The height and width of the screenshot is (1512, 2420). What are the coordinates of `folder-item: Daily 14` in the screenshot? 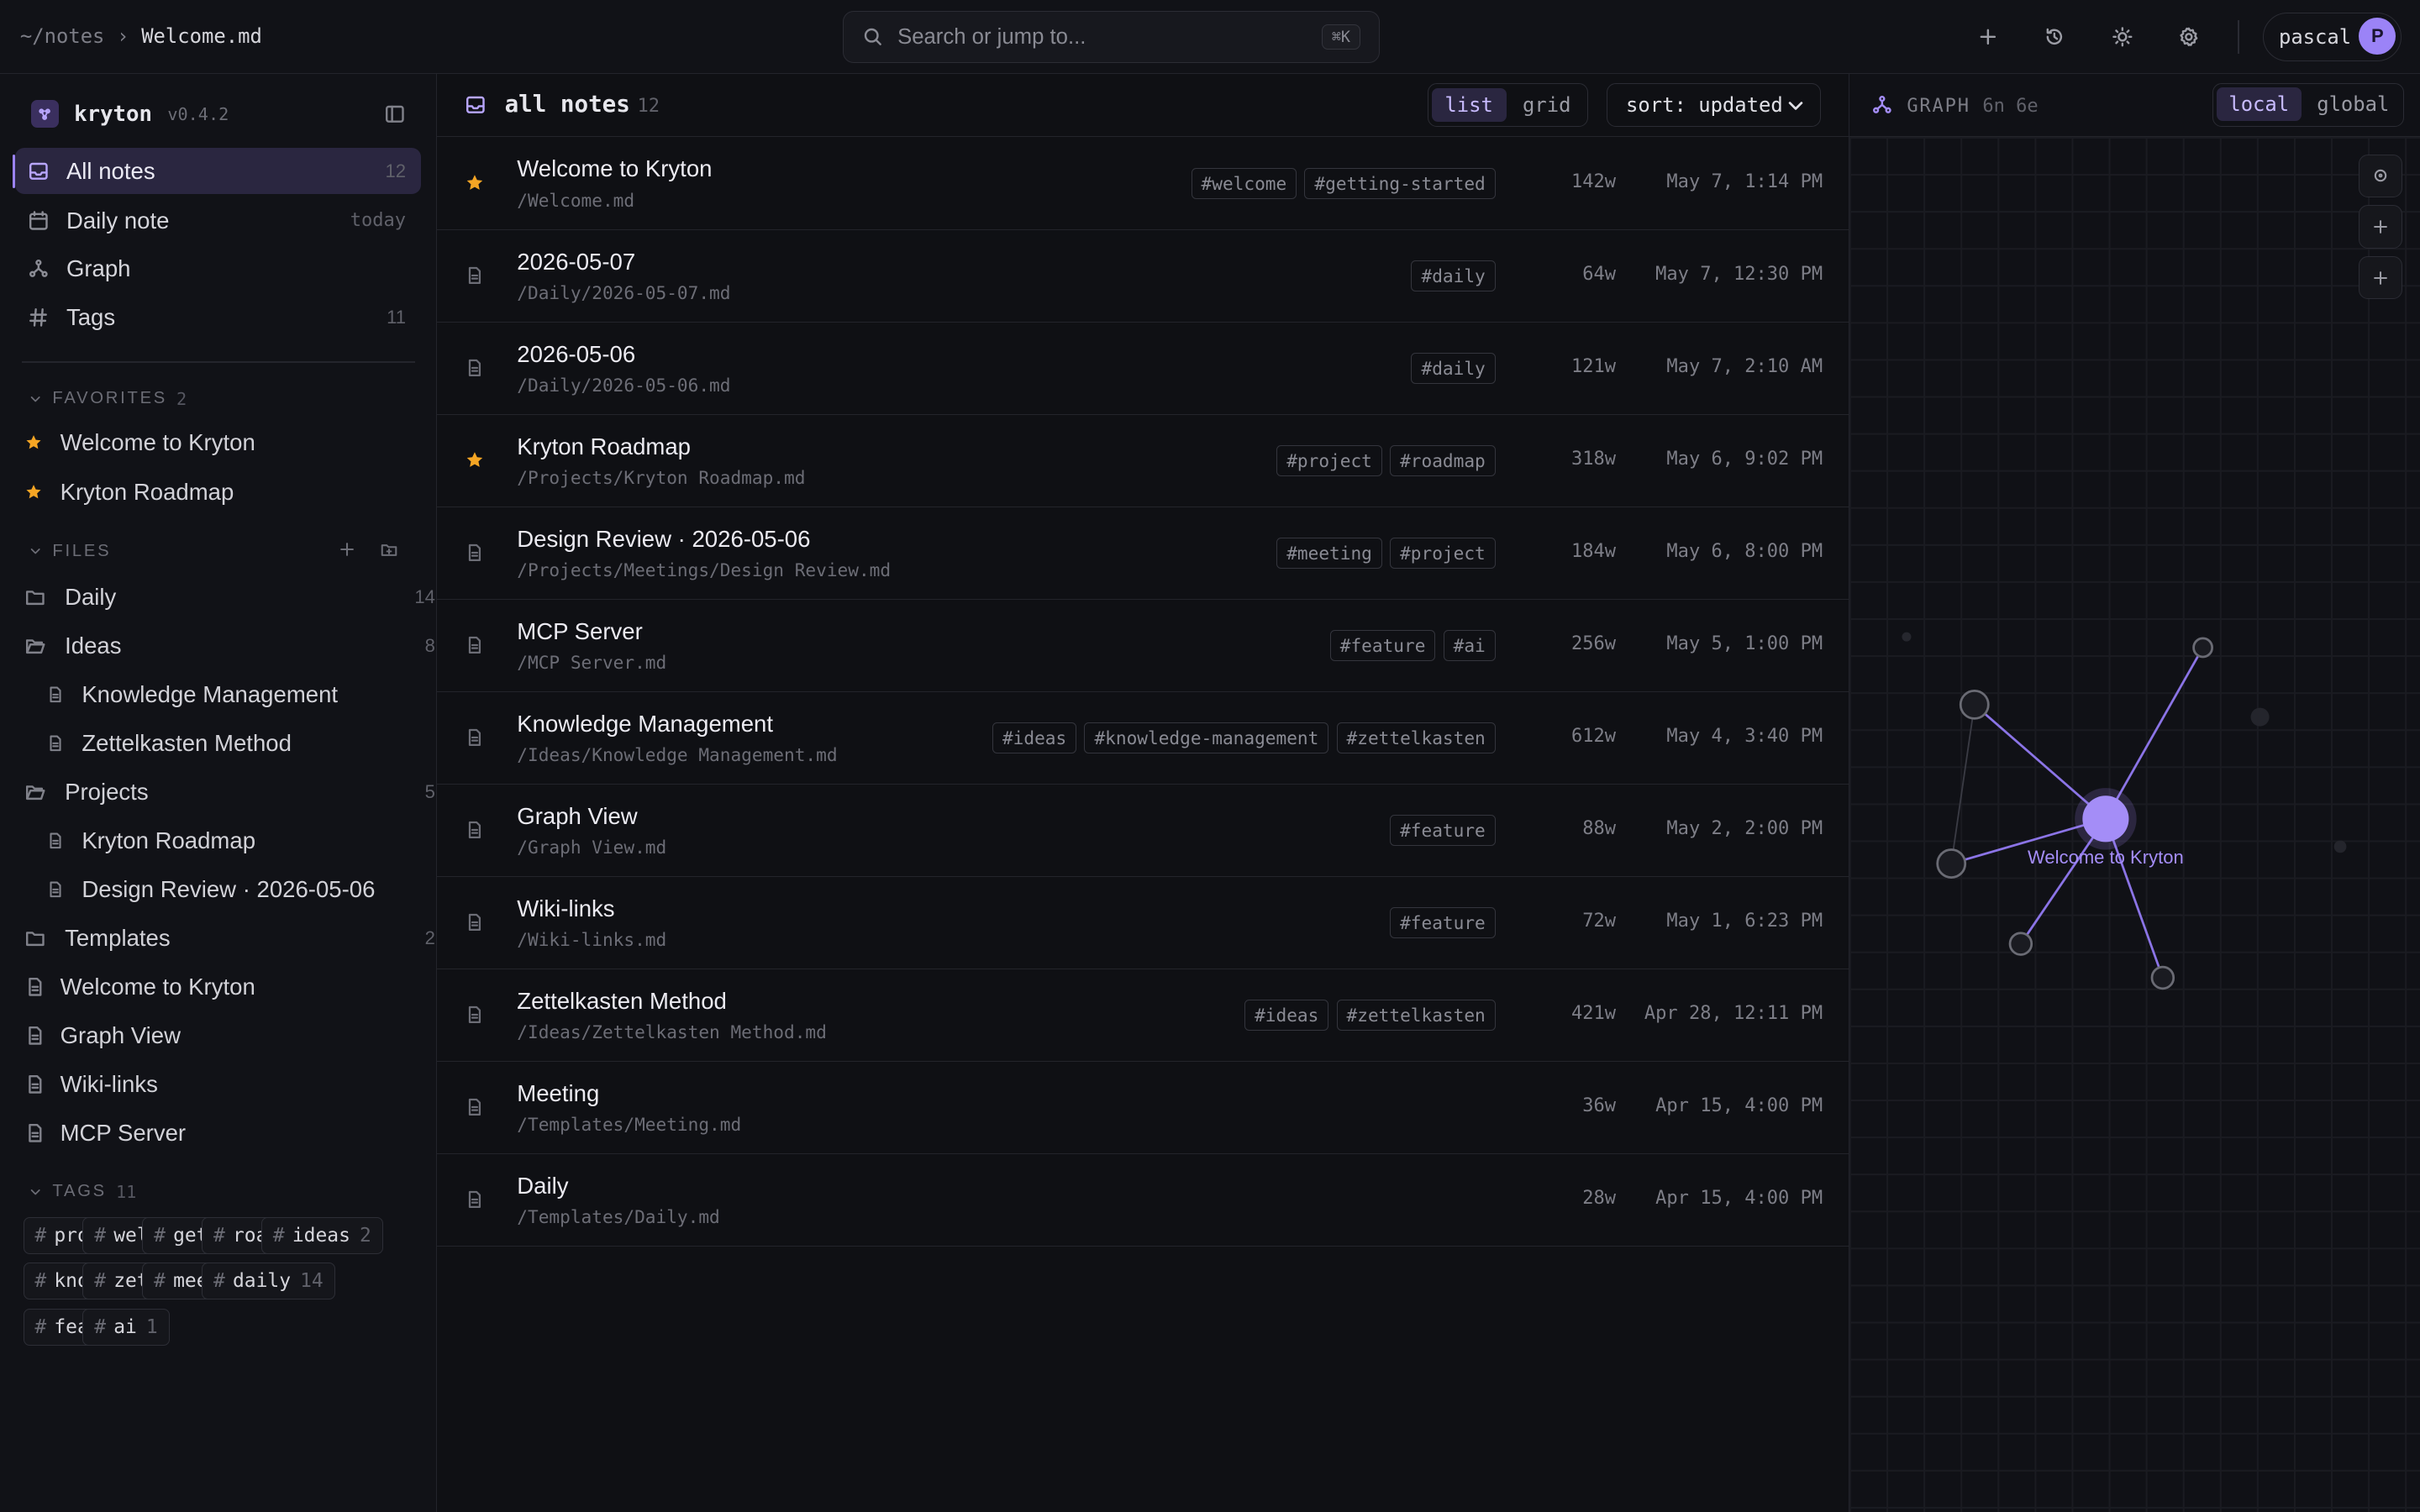 It's located at (229, 596).